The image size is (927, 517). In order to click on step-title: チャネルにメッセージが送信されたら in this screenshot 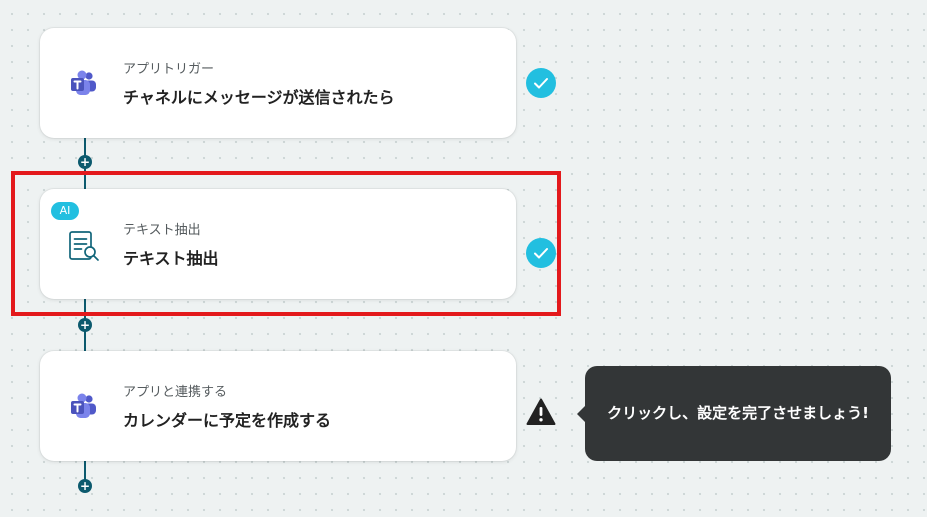, I will do `click(259, 97)`.